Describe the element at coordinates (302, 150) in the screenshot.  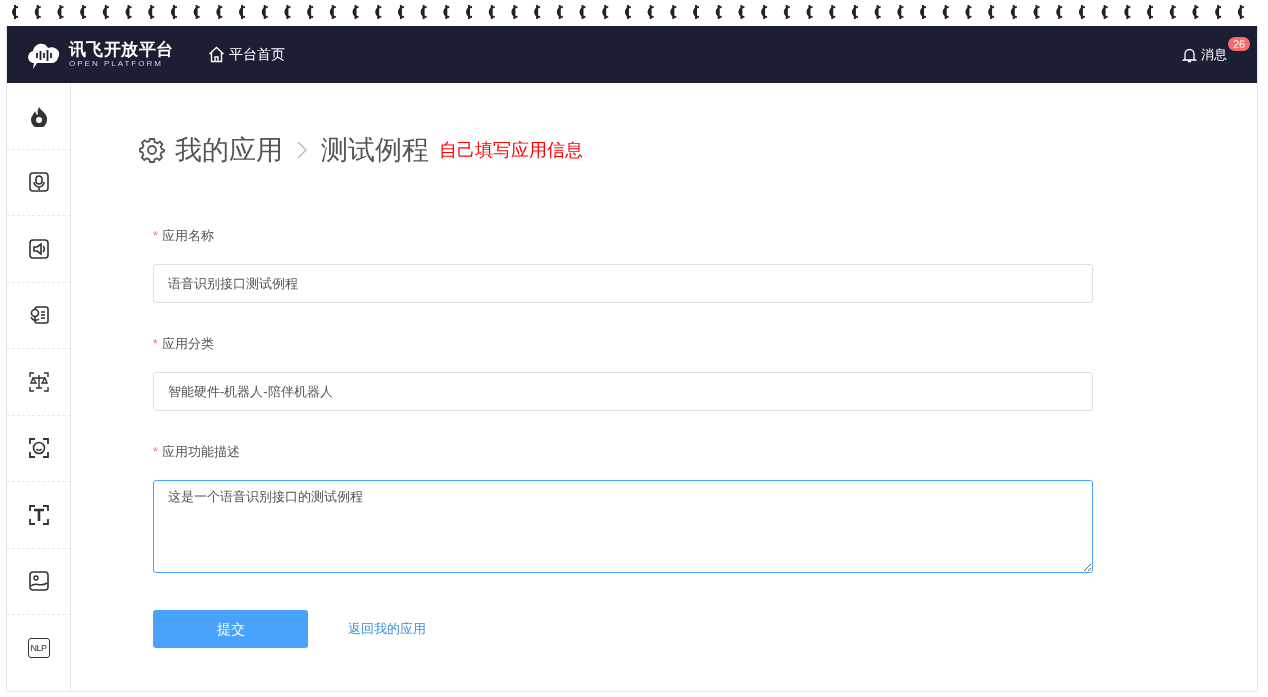
I see `chevron-right-icon` at that location.